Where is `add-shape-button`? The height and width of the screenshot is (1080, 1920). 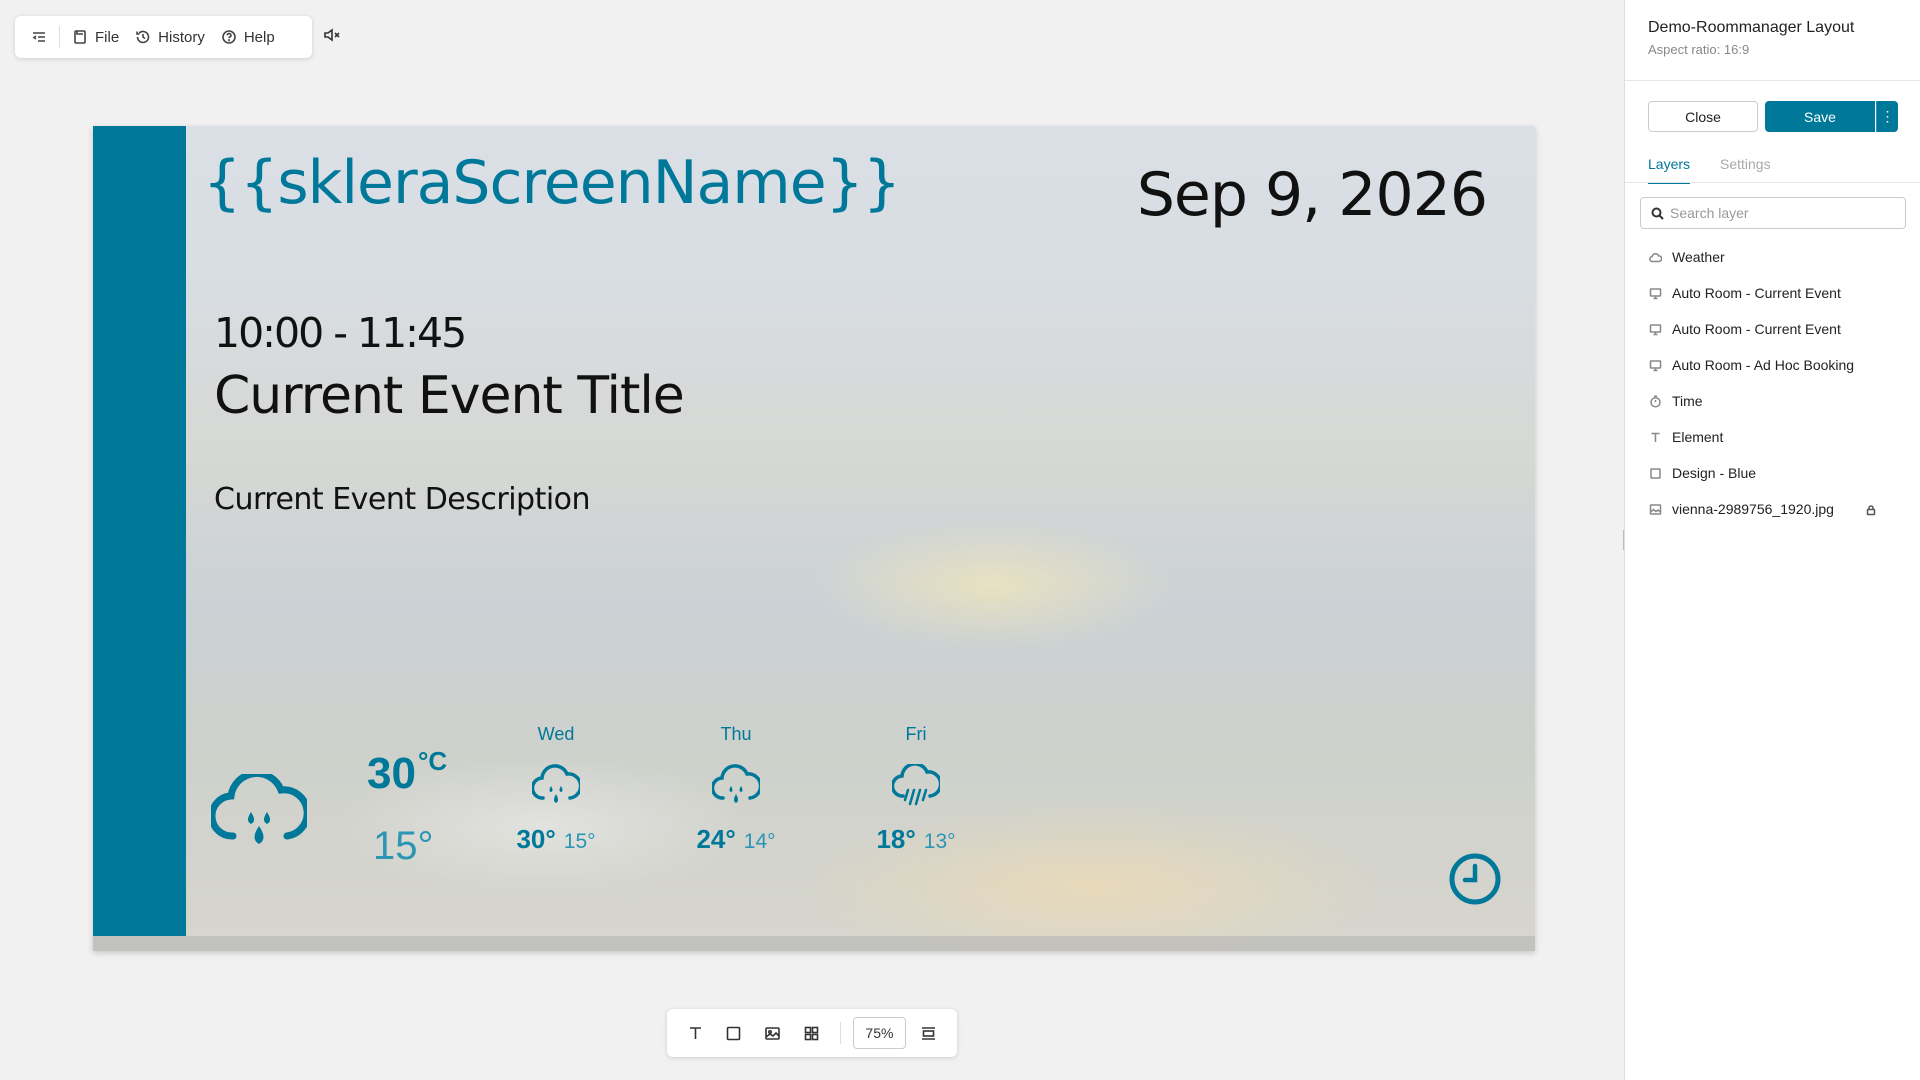
add-shape-button is located at coordinates (734, 1033).